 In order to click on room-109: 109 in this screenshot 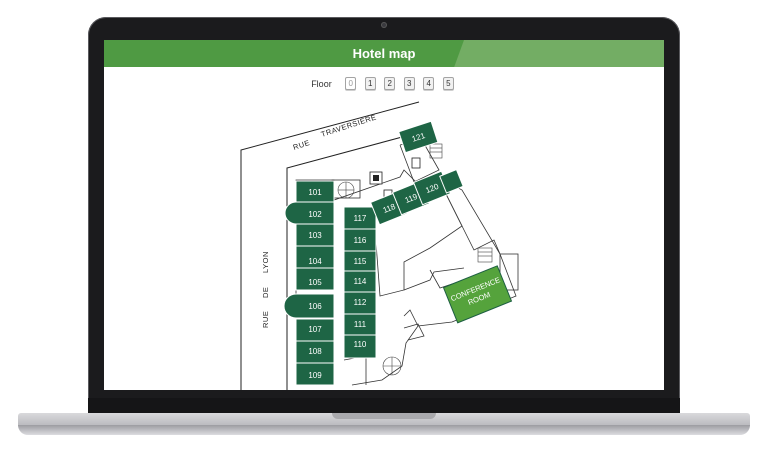, I will do `click(315, 374)`.